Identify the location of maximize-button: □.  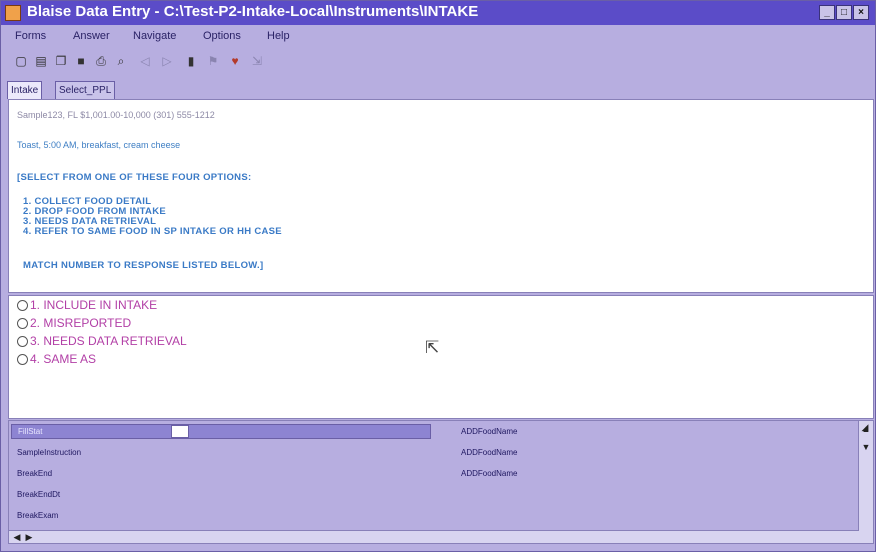
(844, 12).